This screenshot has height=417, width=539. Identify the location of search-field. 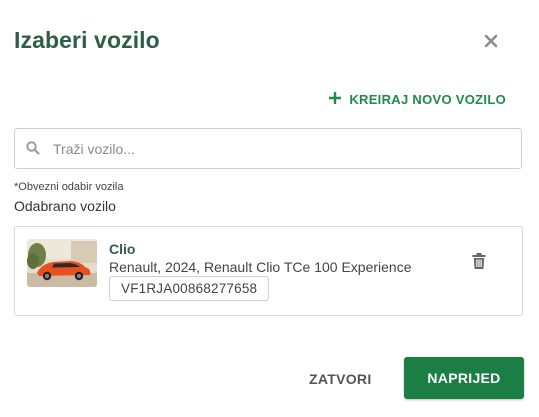
(268, 148).